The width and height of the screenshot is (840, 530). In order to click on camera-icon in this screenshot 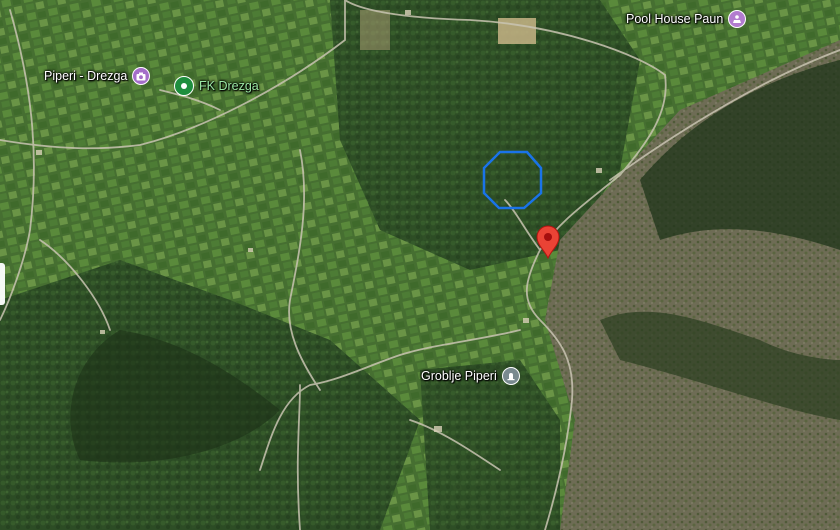, I will do `click(141, 76)`.